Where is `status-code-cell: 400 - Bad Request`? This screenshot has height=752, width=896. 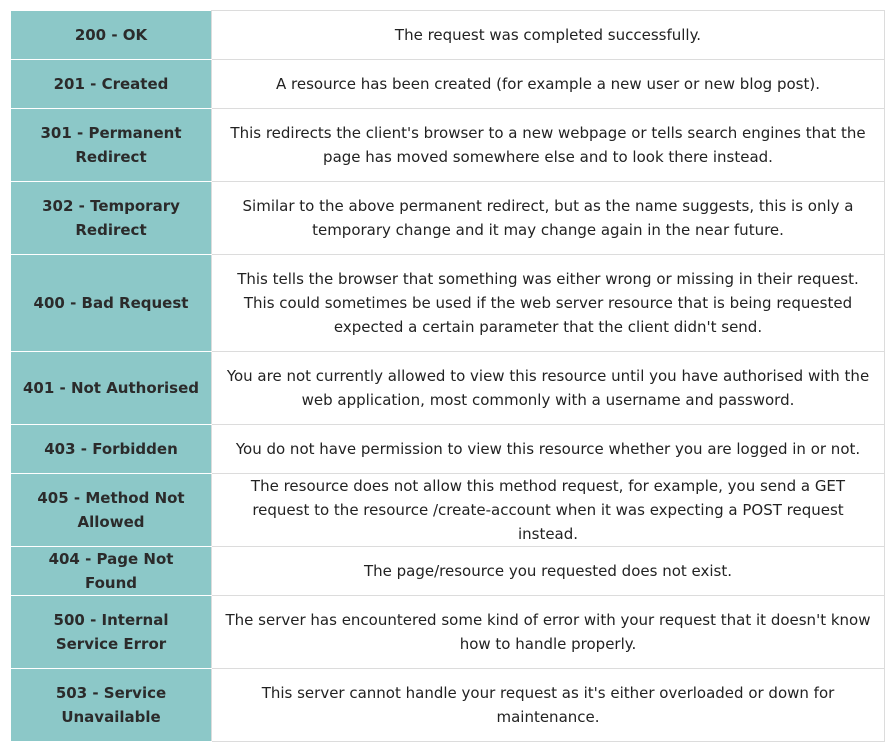
status-code-cell: 400 - Bad Request is located at coordinates (111, 303).